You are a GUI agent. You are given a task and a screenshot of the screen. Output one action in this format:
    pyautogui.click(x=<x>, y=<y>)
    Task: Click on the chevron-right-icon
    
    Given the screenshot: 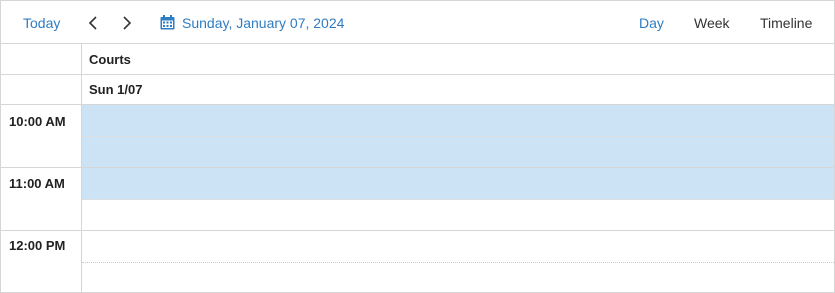 What is the action you would take?
    pyautogui.click(x=127, y=22)
    